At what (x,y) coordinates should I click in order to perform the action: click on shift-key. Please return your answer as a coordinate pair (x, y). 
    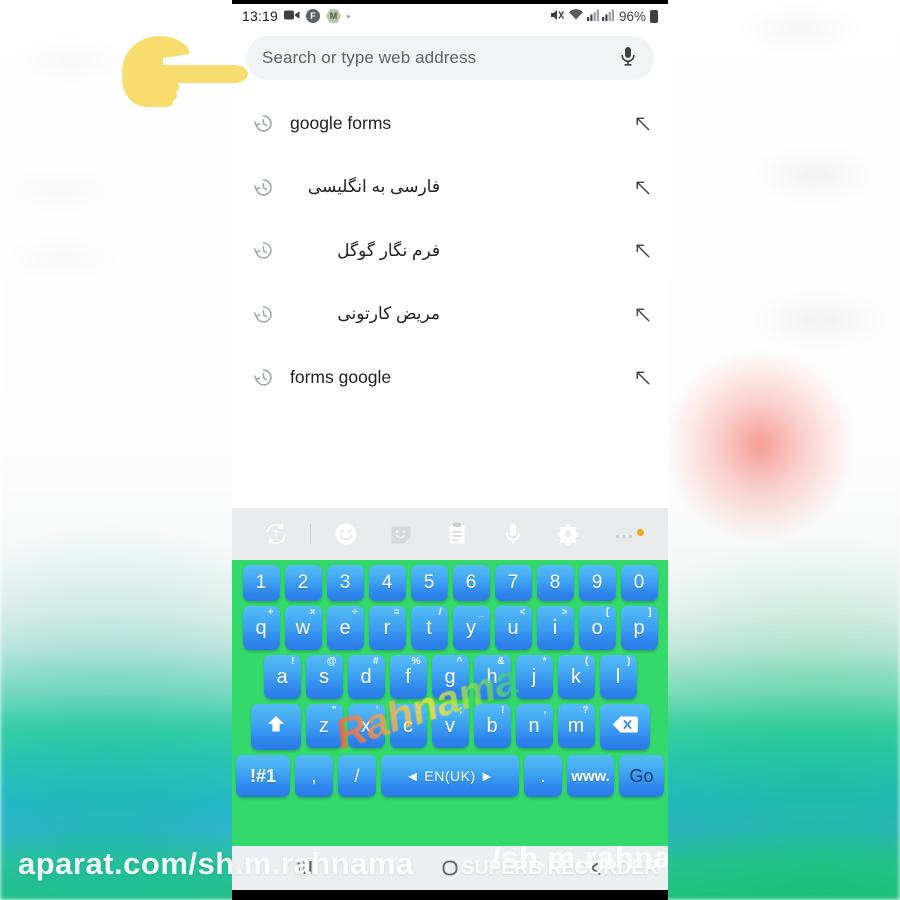
    Looking at the image, I should click on (275, 727).